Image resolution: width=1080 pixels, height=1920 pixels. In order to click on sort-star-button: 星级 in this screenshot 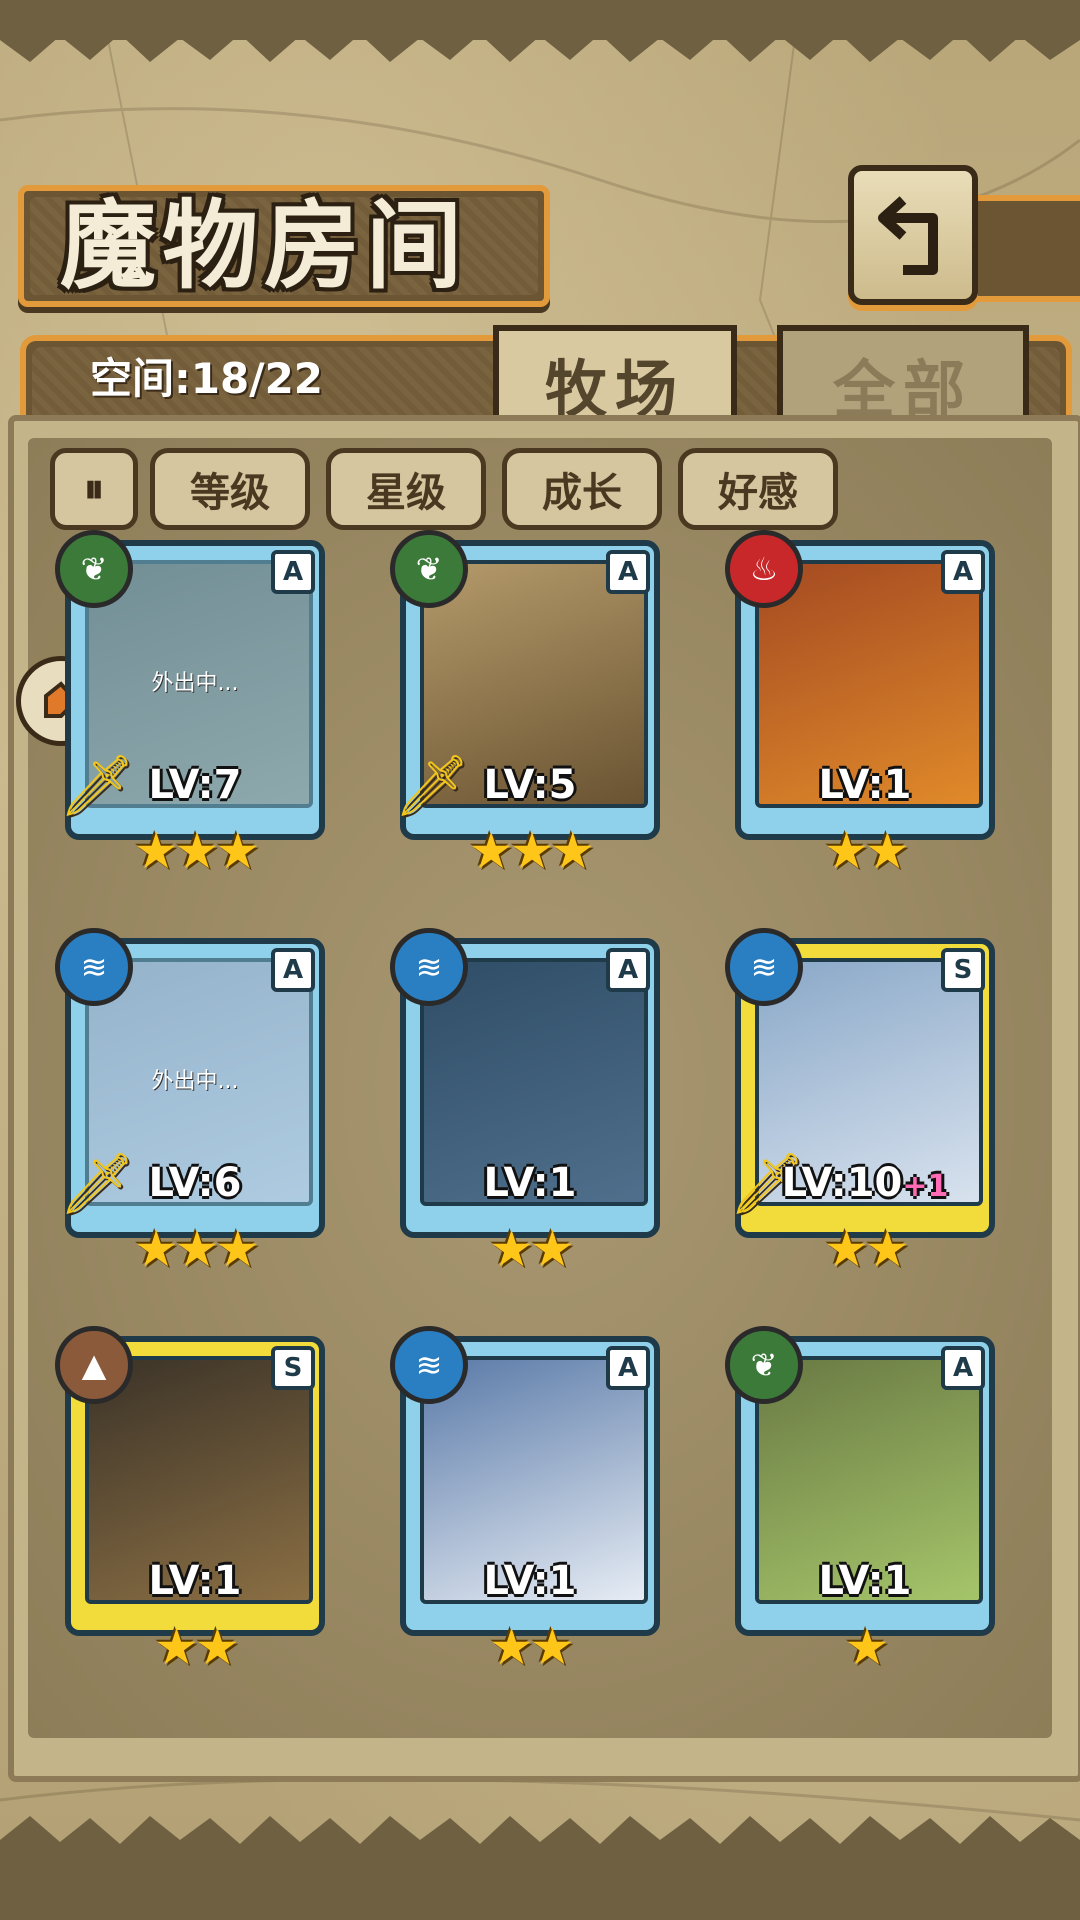, I will do `click(406, 489)`.